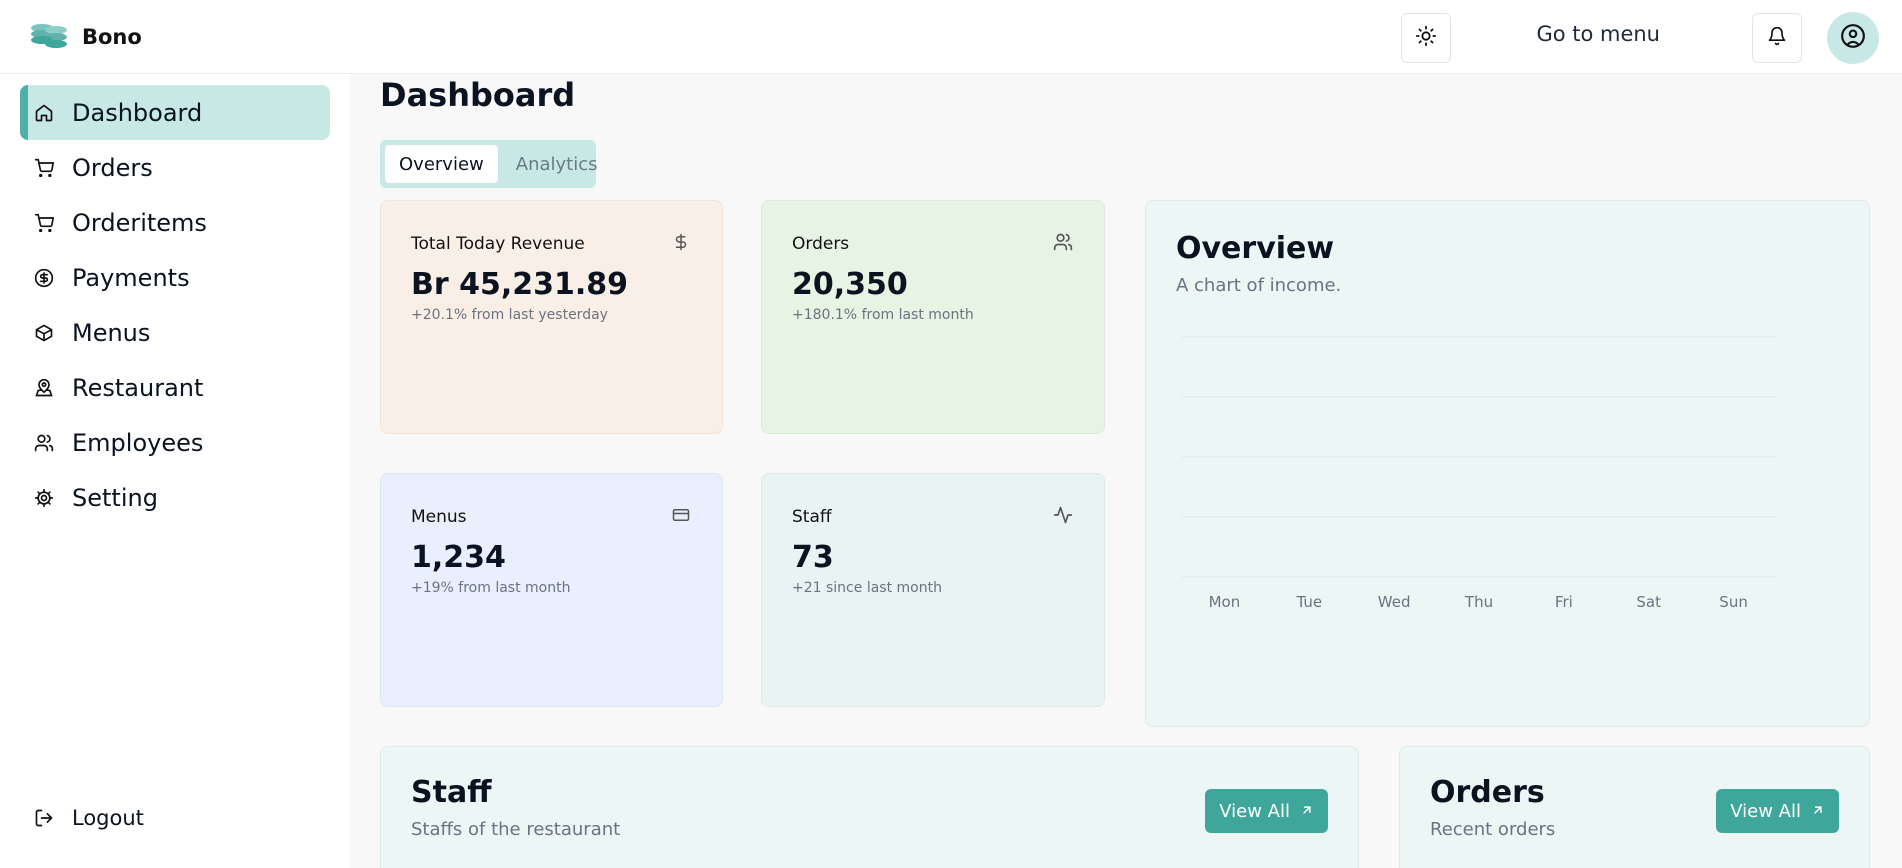 This screenshot has height=868, width=1902. What do you see at coordinates (812, 517) in the screenshot?
I see `card-label: Staff` at bounding box center [812, 517].